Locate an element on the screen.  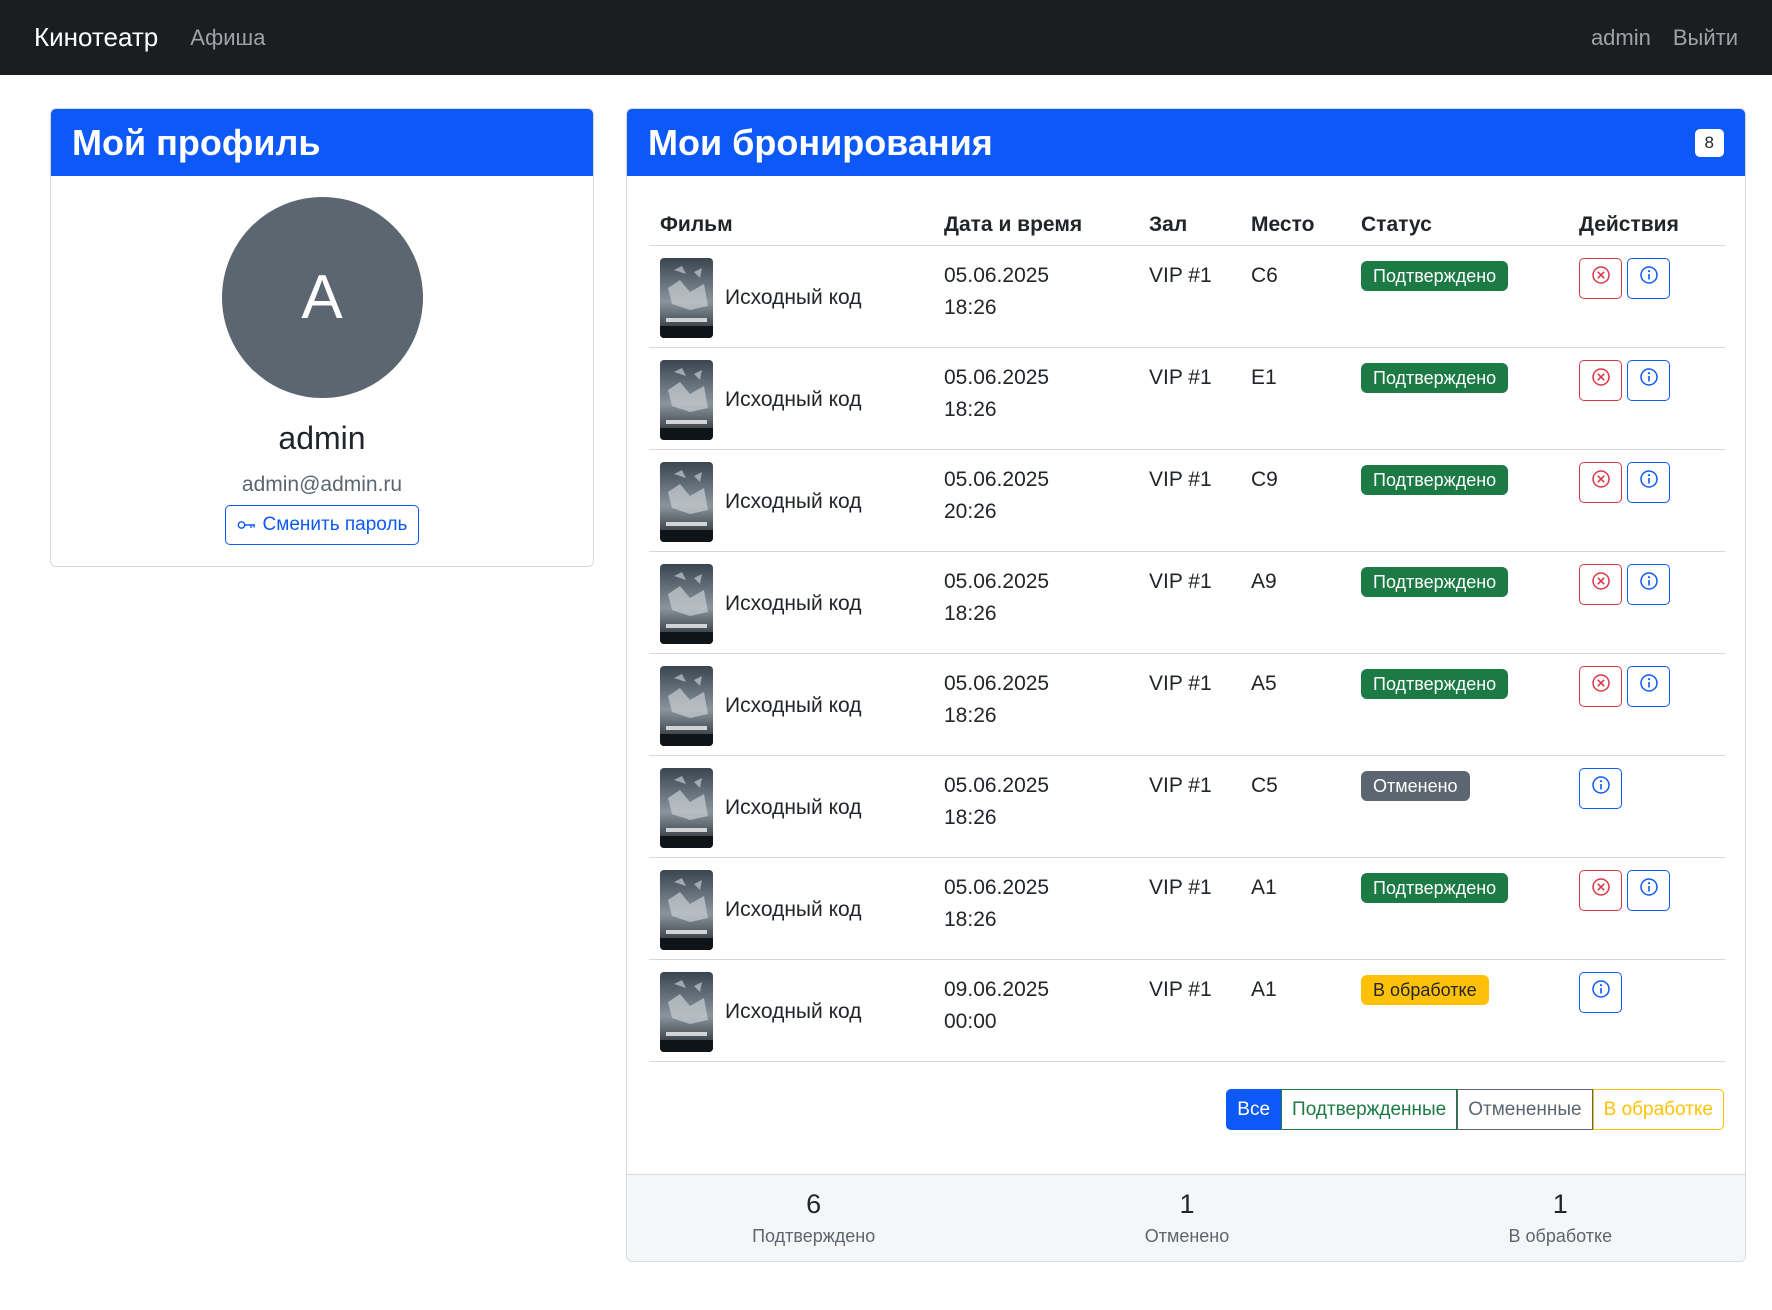
header-datetime: Дата и время is located at coordinates (1013, 224).